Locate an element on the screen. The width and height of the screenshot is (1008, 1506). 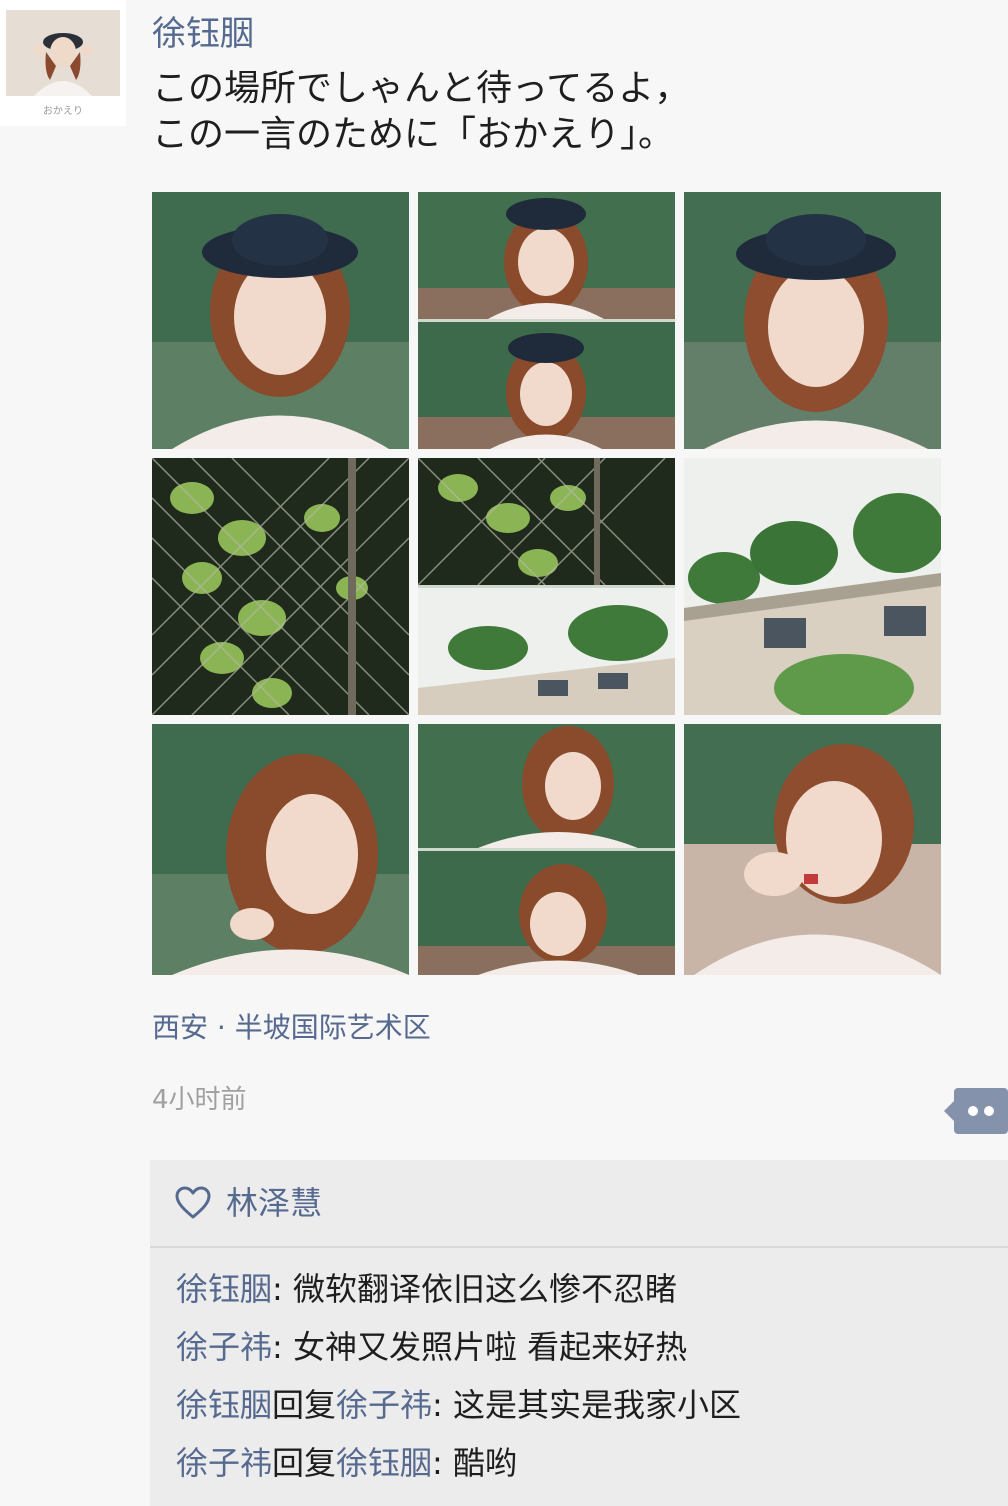
post-author-name: 徐钰胭 is located at coordinates (203, 34).